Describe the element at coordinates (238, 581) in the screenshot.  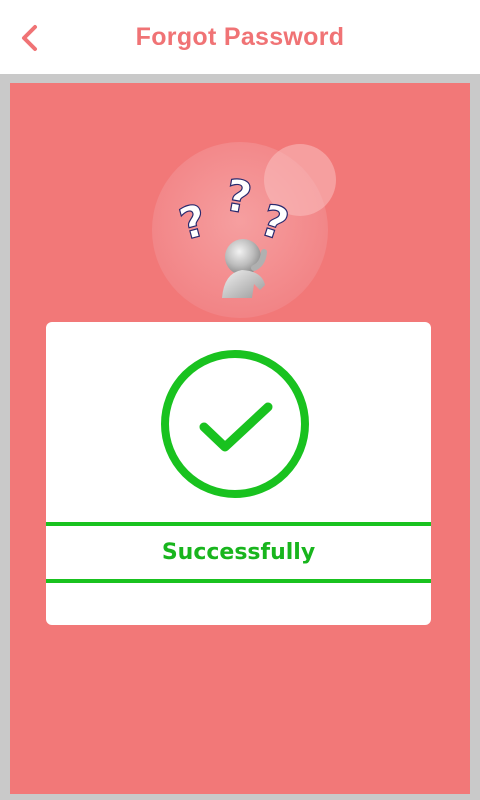
I see `divider-bottom` at that location.